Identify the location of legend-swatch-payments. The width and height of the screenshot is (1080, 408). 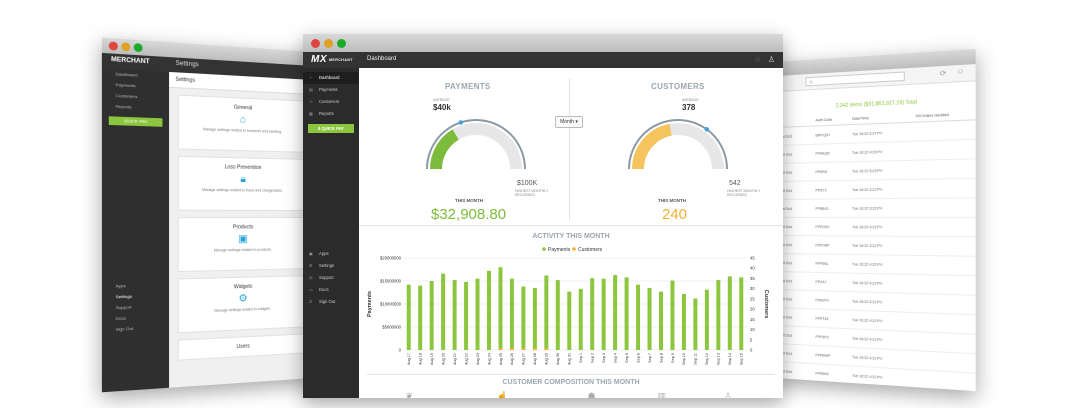
(544, 249).